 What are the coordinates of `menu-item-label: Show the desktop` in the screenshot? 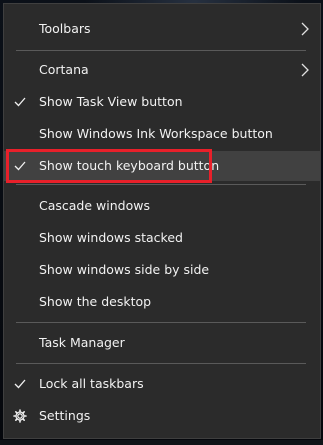 It's located at (95, 301).